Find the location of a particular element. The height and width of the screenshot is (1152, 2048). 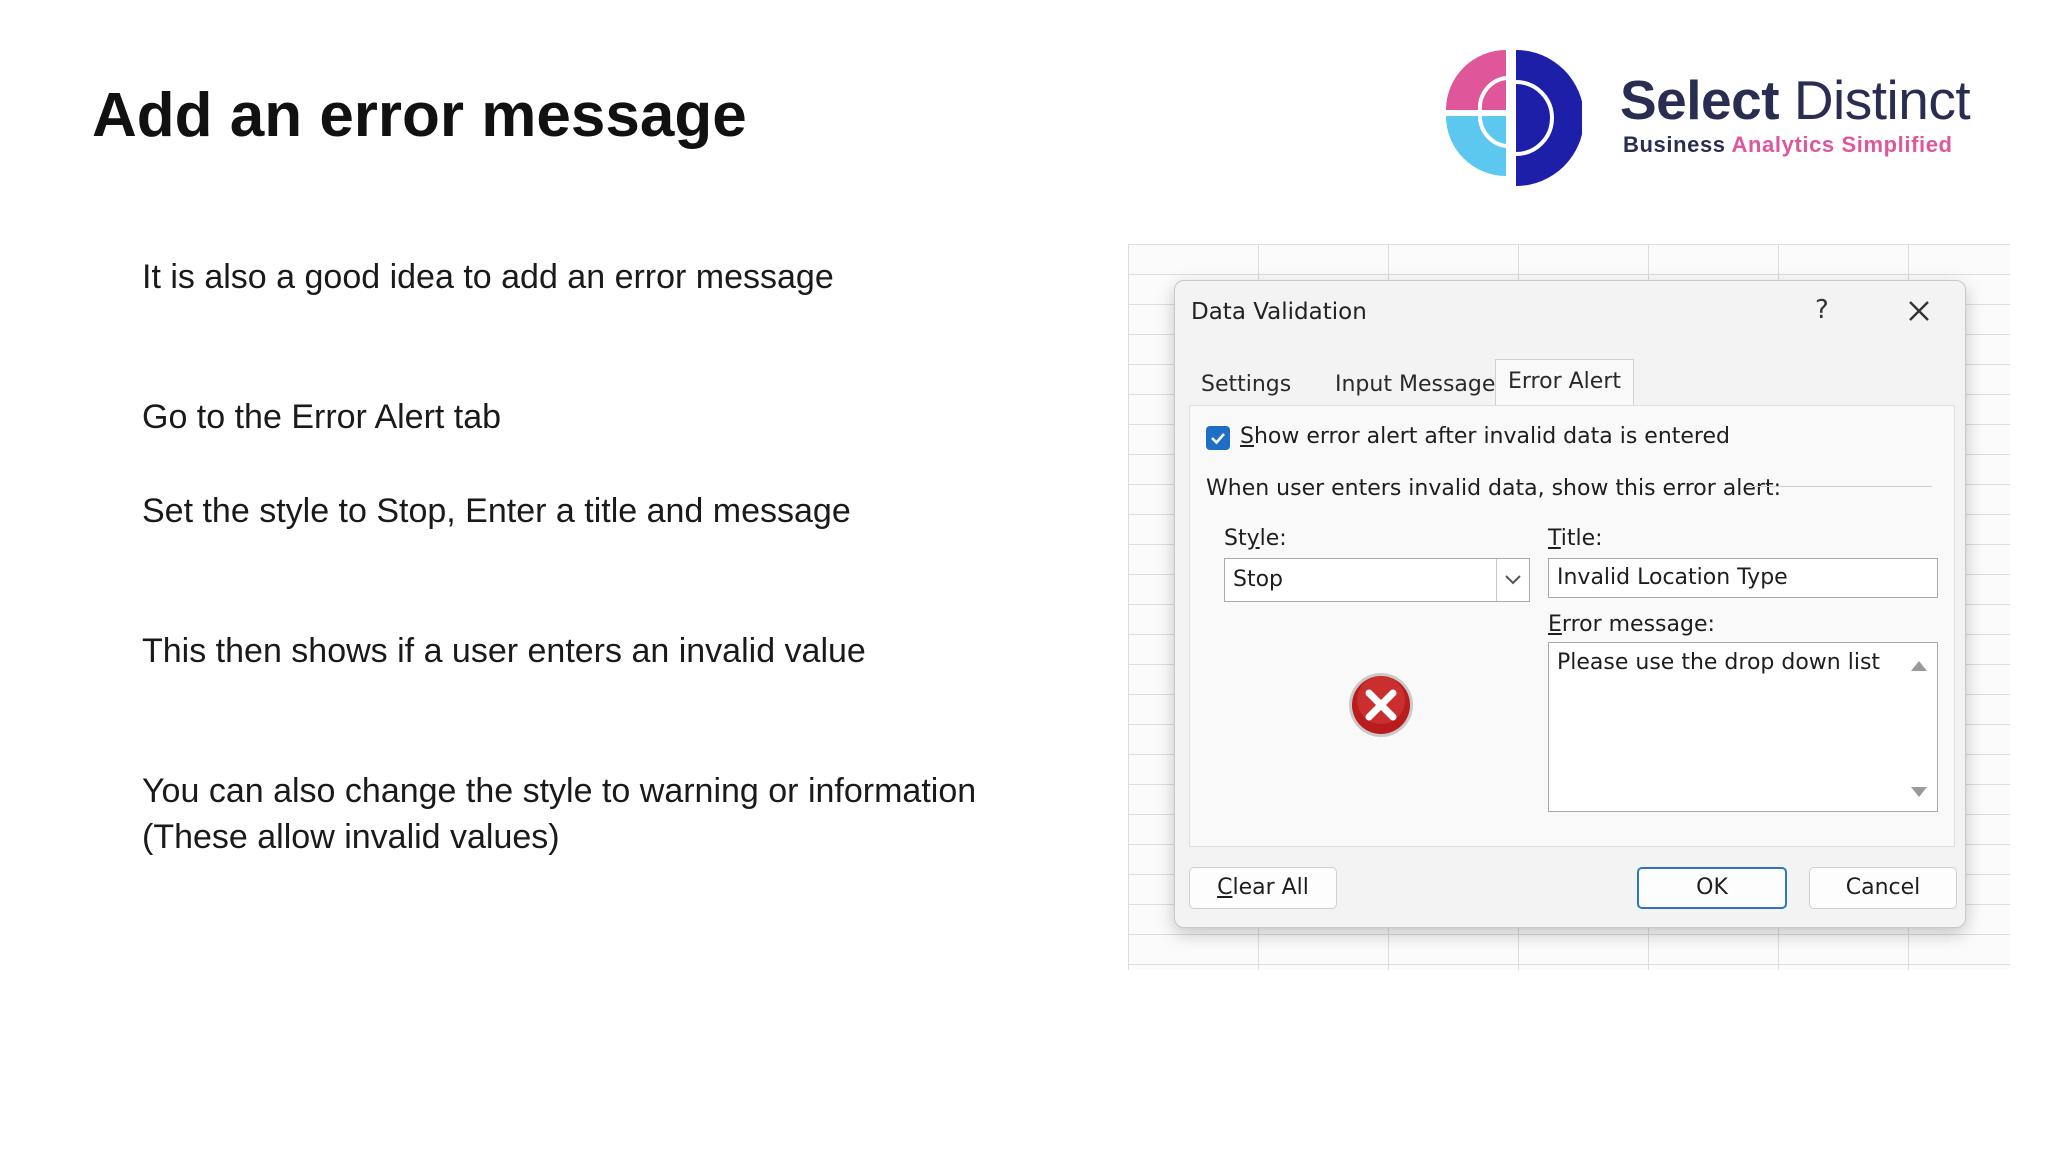

bullet-error-alert-tab: Go to the Error Alert tab is located at coordinates (322, 417).